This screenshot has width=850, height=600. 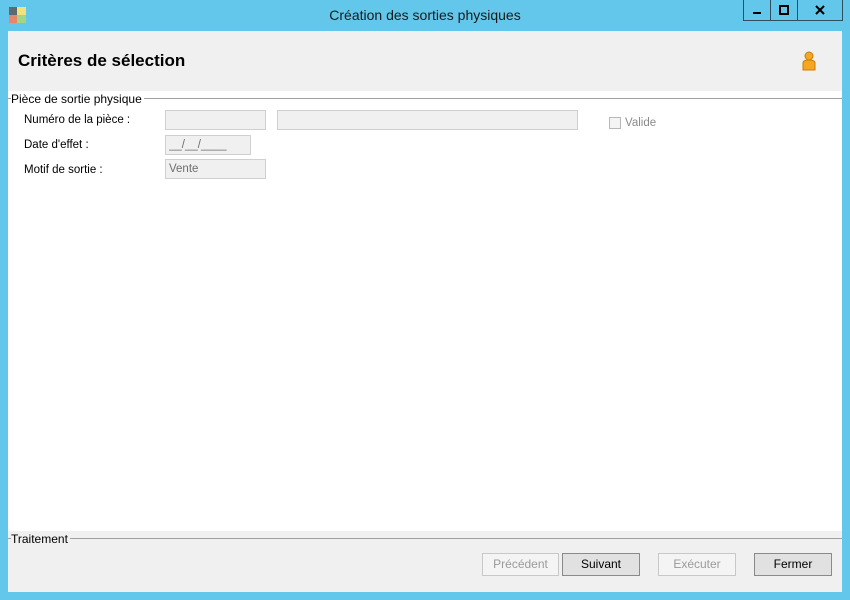 I want to click on motif-input, so click(x=215, y=169).